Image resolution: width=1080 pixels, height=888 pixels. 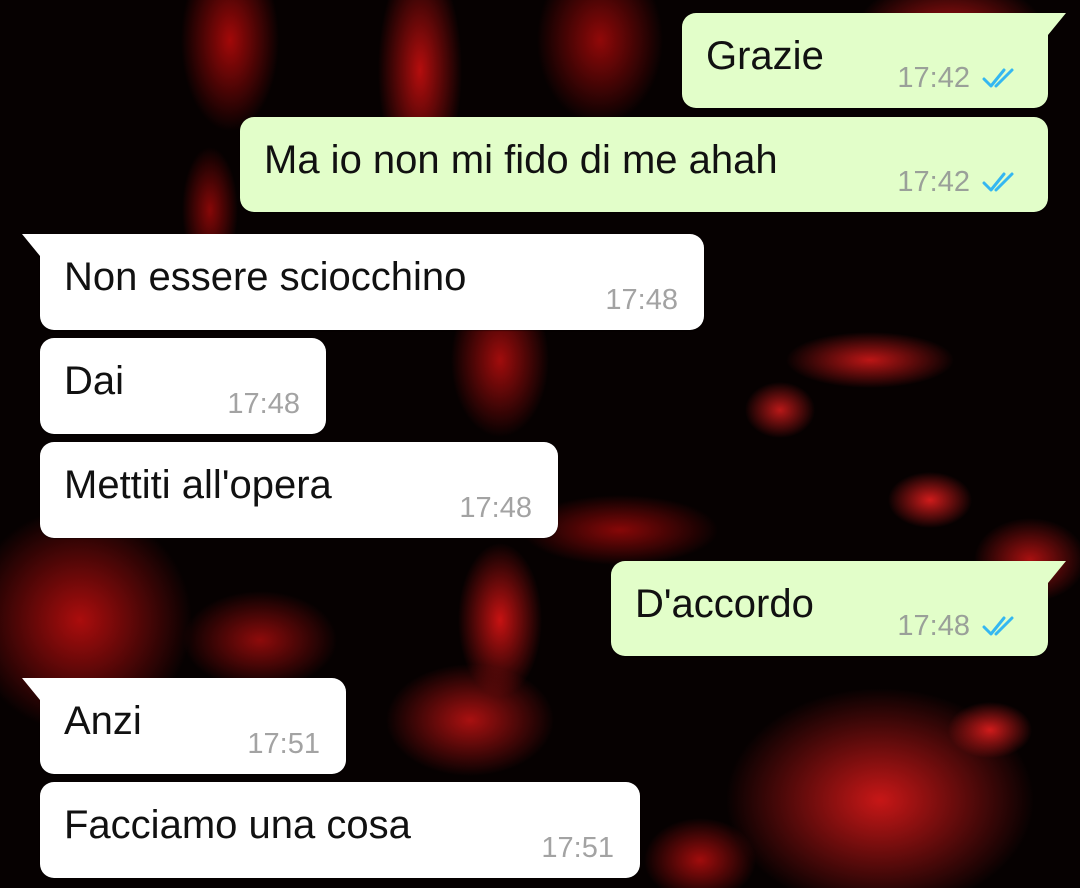 What do you see at coordinates (198, 485) in the screenshot?
I see `message-text: Mettiti all'opera` at bounding box center [198, 485].